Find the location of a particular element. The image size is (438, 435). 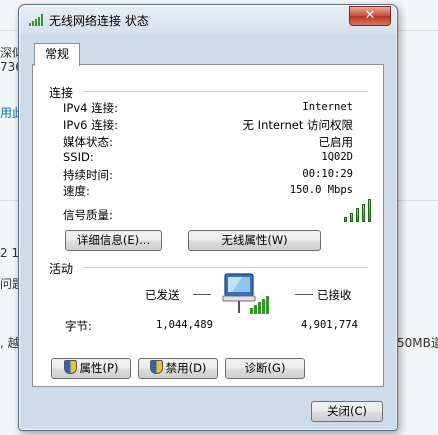

duration-value: 00:10:29 is located at coordinates (327, 174).